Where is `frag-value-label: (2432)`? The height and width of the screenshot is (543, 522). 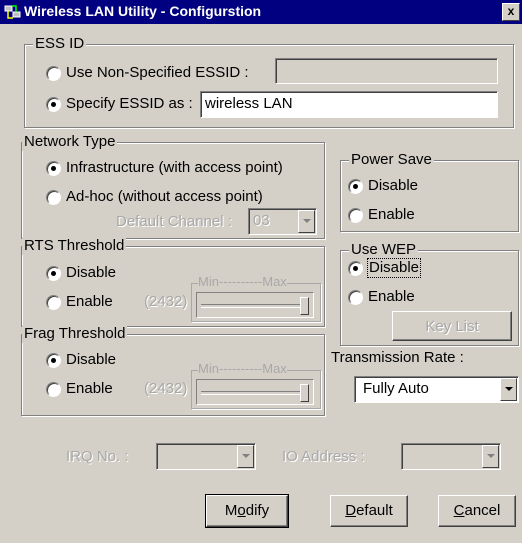
frag-value-label: (2432) is located at coordinates (166, 388).